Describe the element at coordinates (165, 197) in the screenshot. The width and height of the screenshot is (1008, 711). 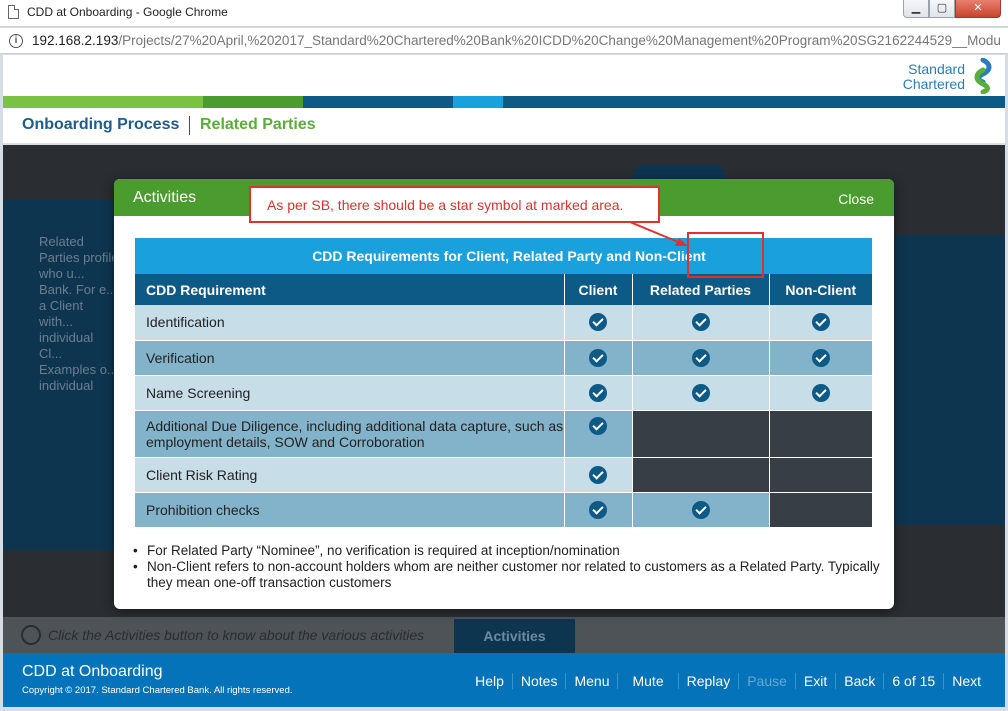
I see `modal-title: Activities` at that location.